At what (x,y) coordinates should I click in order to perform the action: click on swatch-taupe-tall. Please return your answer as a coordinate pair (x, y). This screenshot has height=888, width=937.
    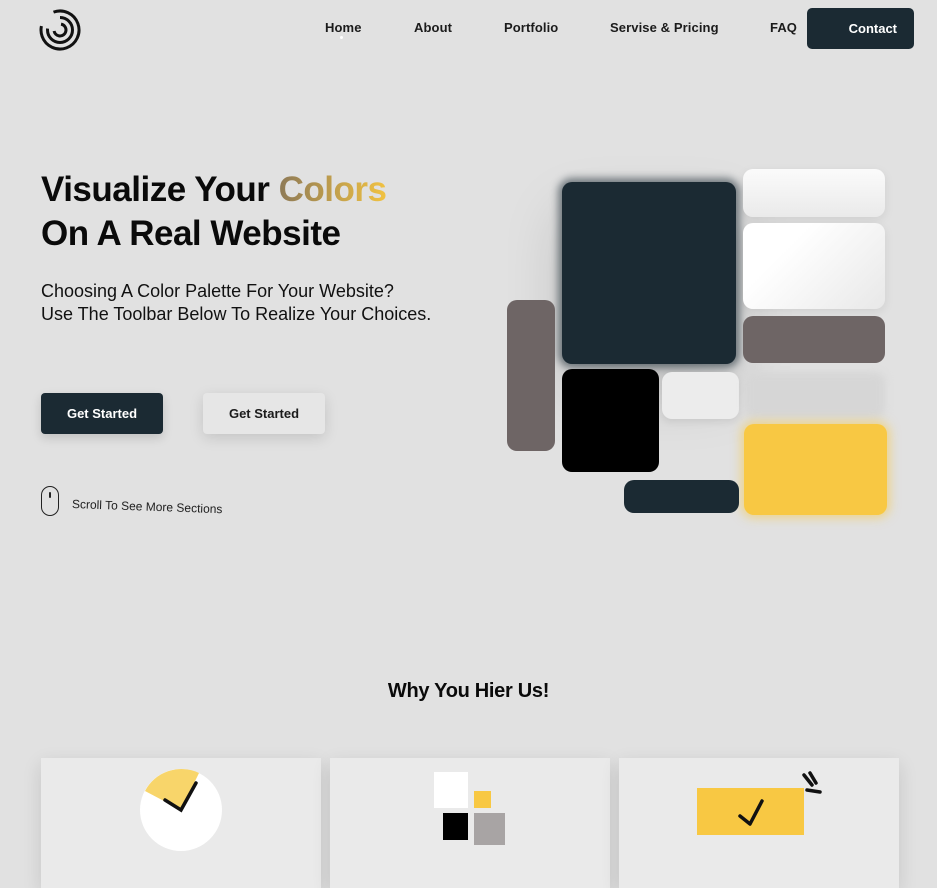
    Looking at the image, I should click on (531, 375).